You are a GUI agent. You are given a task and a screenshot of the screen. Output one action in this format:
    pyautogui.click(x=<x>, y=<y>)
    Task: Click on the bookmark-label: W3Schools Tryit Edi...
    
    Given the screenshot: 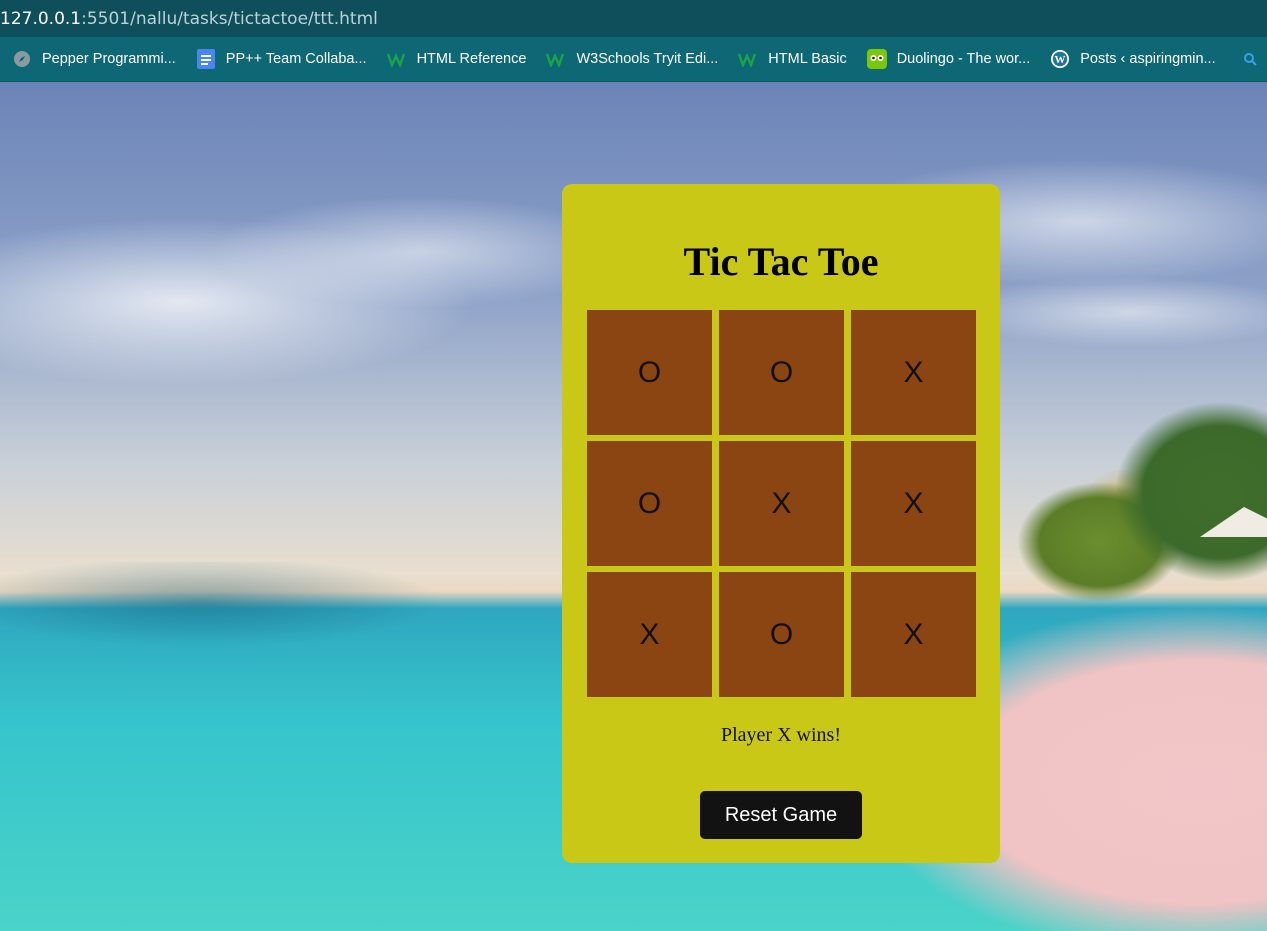 What is the action you would take?
    pyautogui.click(x=647, y=59)
    